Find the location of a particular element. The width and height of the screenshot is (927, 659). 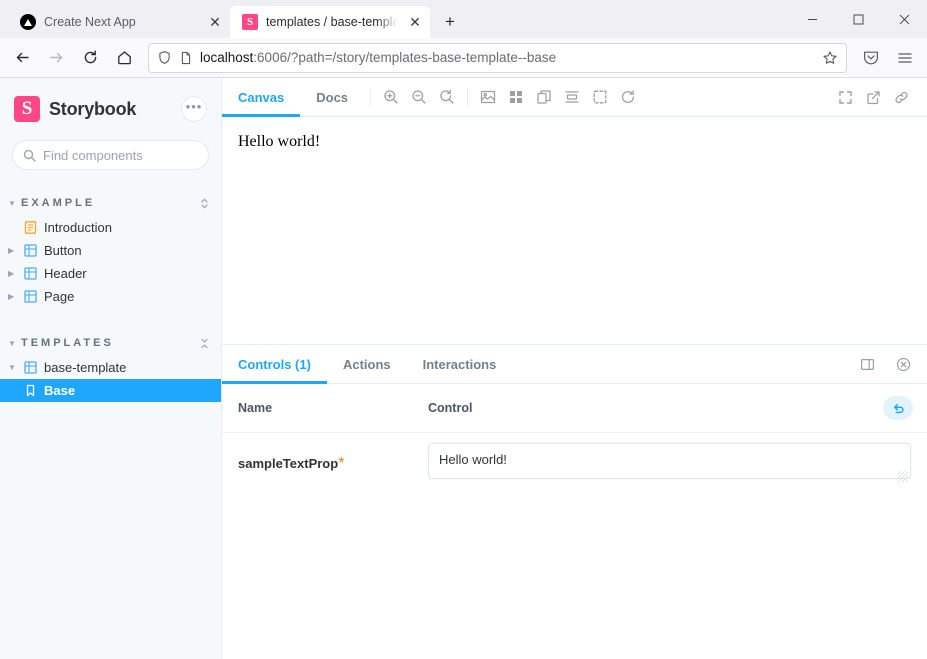

tree-group-example: ▼ EXAMPLE is located at coordinates (110, 203).